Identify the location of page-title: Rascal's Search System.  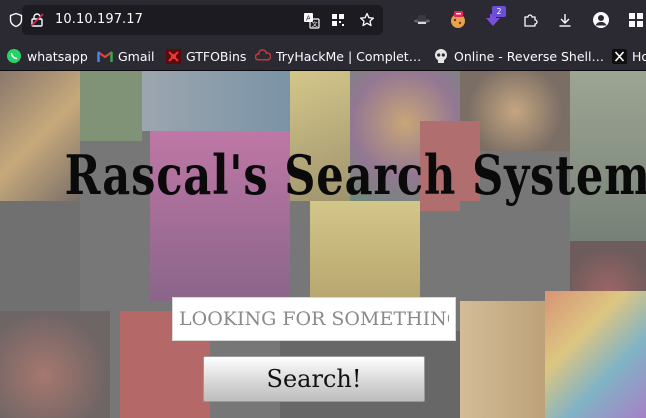
(355, 175).